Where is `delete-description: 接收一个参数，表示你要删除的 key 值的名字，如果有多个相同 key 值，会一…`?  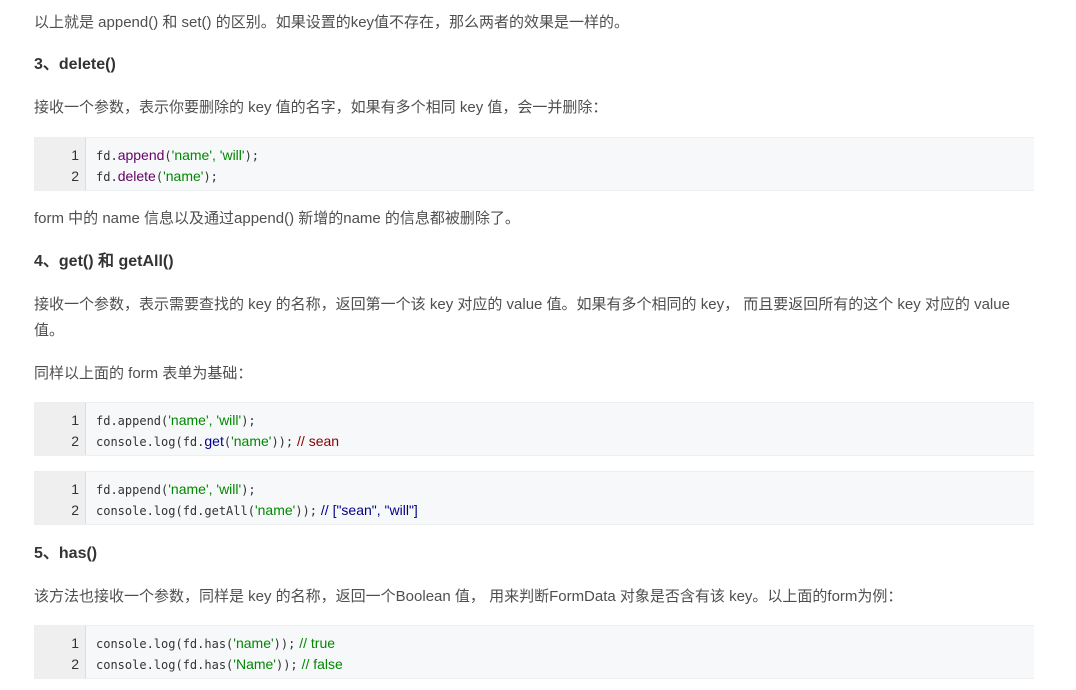 delete-description: 接收一个参数，表示你要删除的 key 值的名字，如果有多个相同 key 值，会一… is located at coordinates (321, 107).